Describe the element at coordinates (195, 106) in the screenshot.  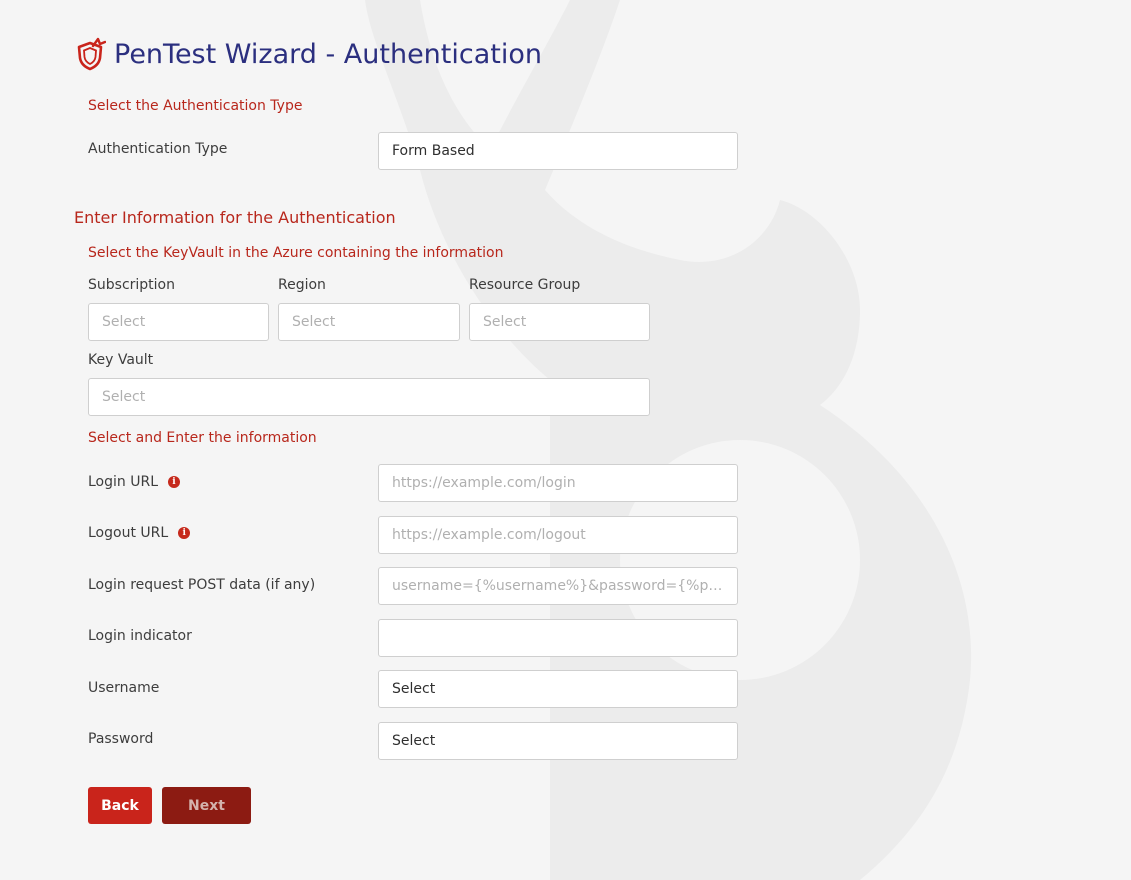
I see `auth-type-section-label: Select the Authentication Type` at that location.